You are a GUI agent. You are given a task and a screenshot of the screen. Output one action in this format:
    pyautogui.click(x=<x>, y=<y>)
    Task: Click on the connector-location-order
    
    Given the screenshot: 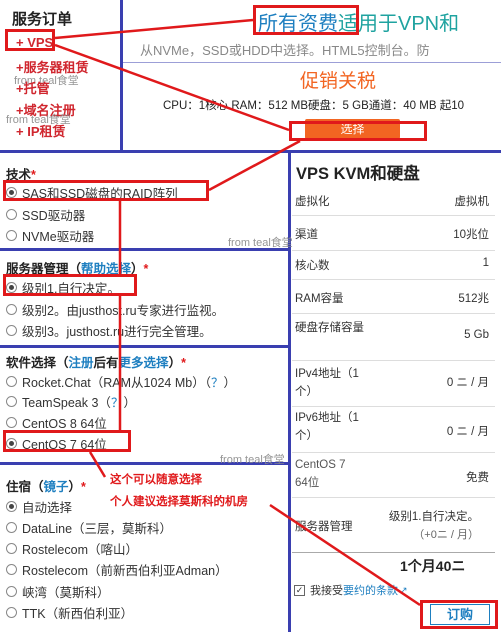 What is the action you would take?
    pyautogui.click(x=345, y=555)
    